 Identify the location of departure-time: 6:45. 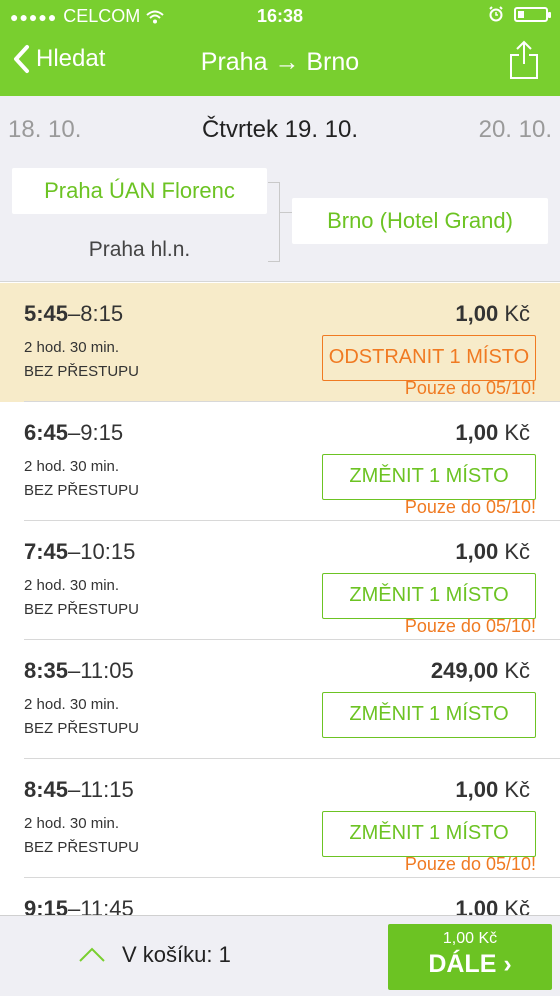
(46, 432).